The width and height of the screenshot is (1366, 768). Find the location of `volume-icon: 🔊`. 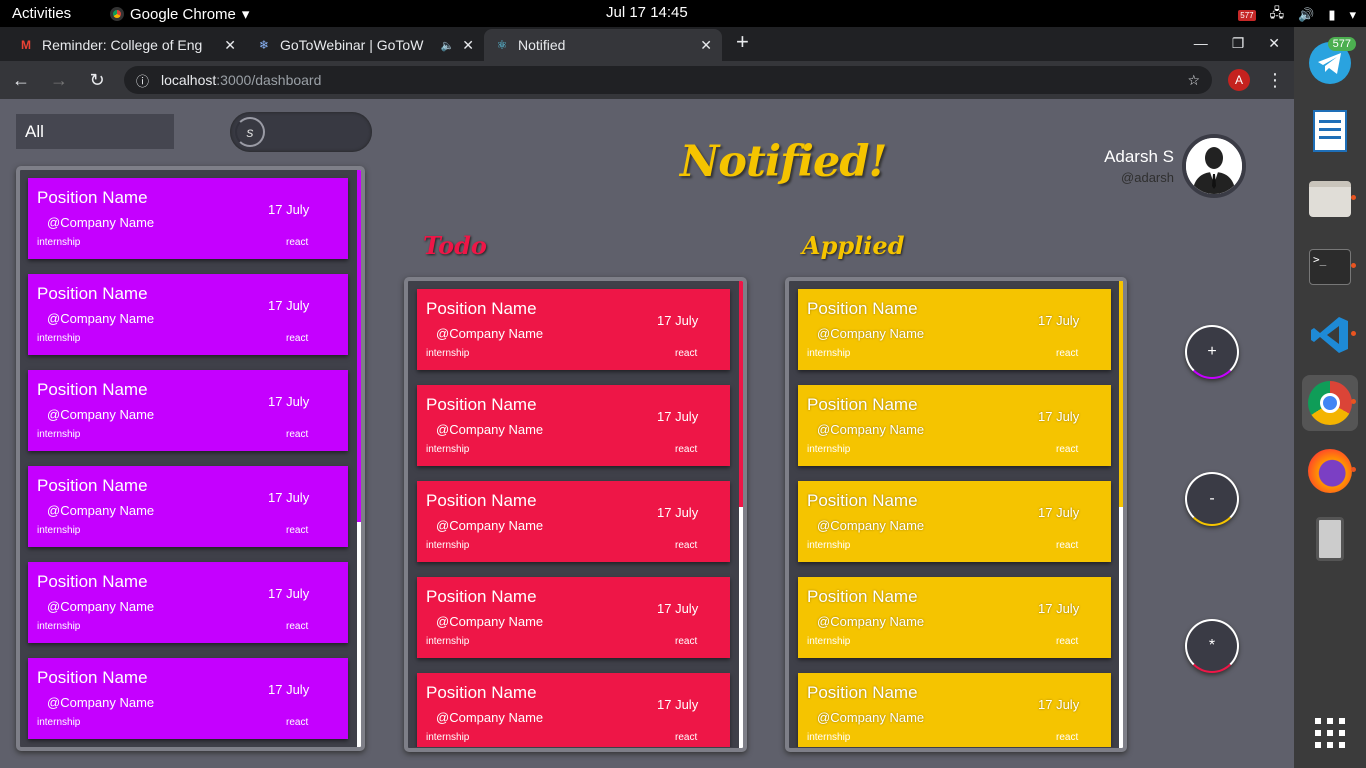

volume-icon: 🔊 is located at coordinates (1306, 15).